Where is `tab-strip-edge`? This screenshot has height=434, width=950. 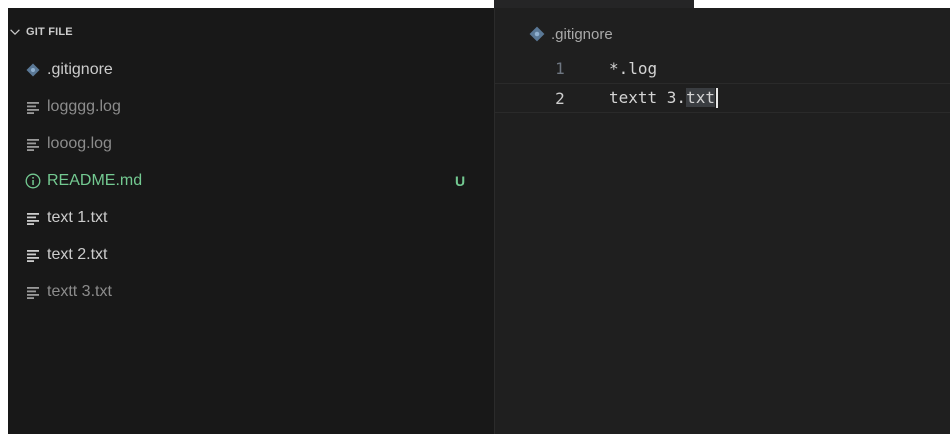
tab-strip-edge is located at coordinates (594, 4).